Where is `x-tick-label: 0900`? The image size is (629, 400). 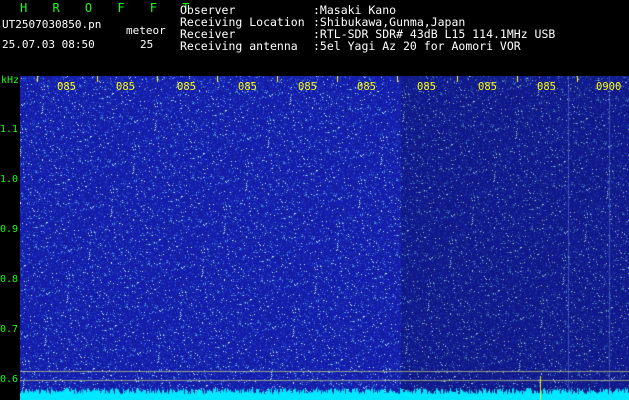
x-tick-label: 0900 is located at coordinates (609, 87).